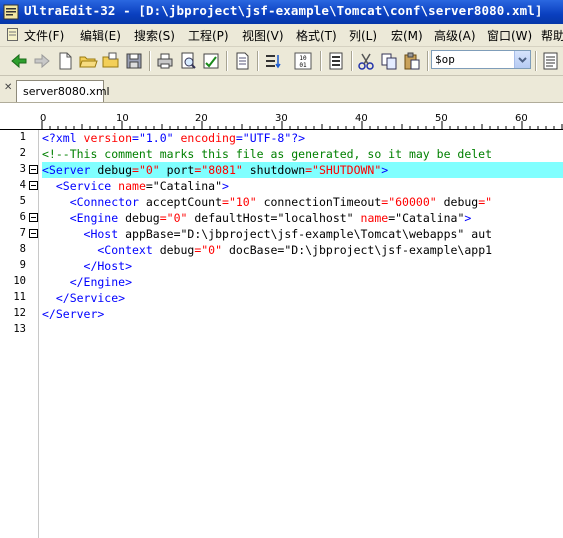 This screenshot has width=563, height=538. What do you see at coordinates (12, 34) in the screenshot?
I see `document-icon` at bounding box center [12, 34].